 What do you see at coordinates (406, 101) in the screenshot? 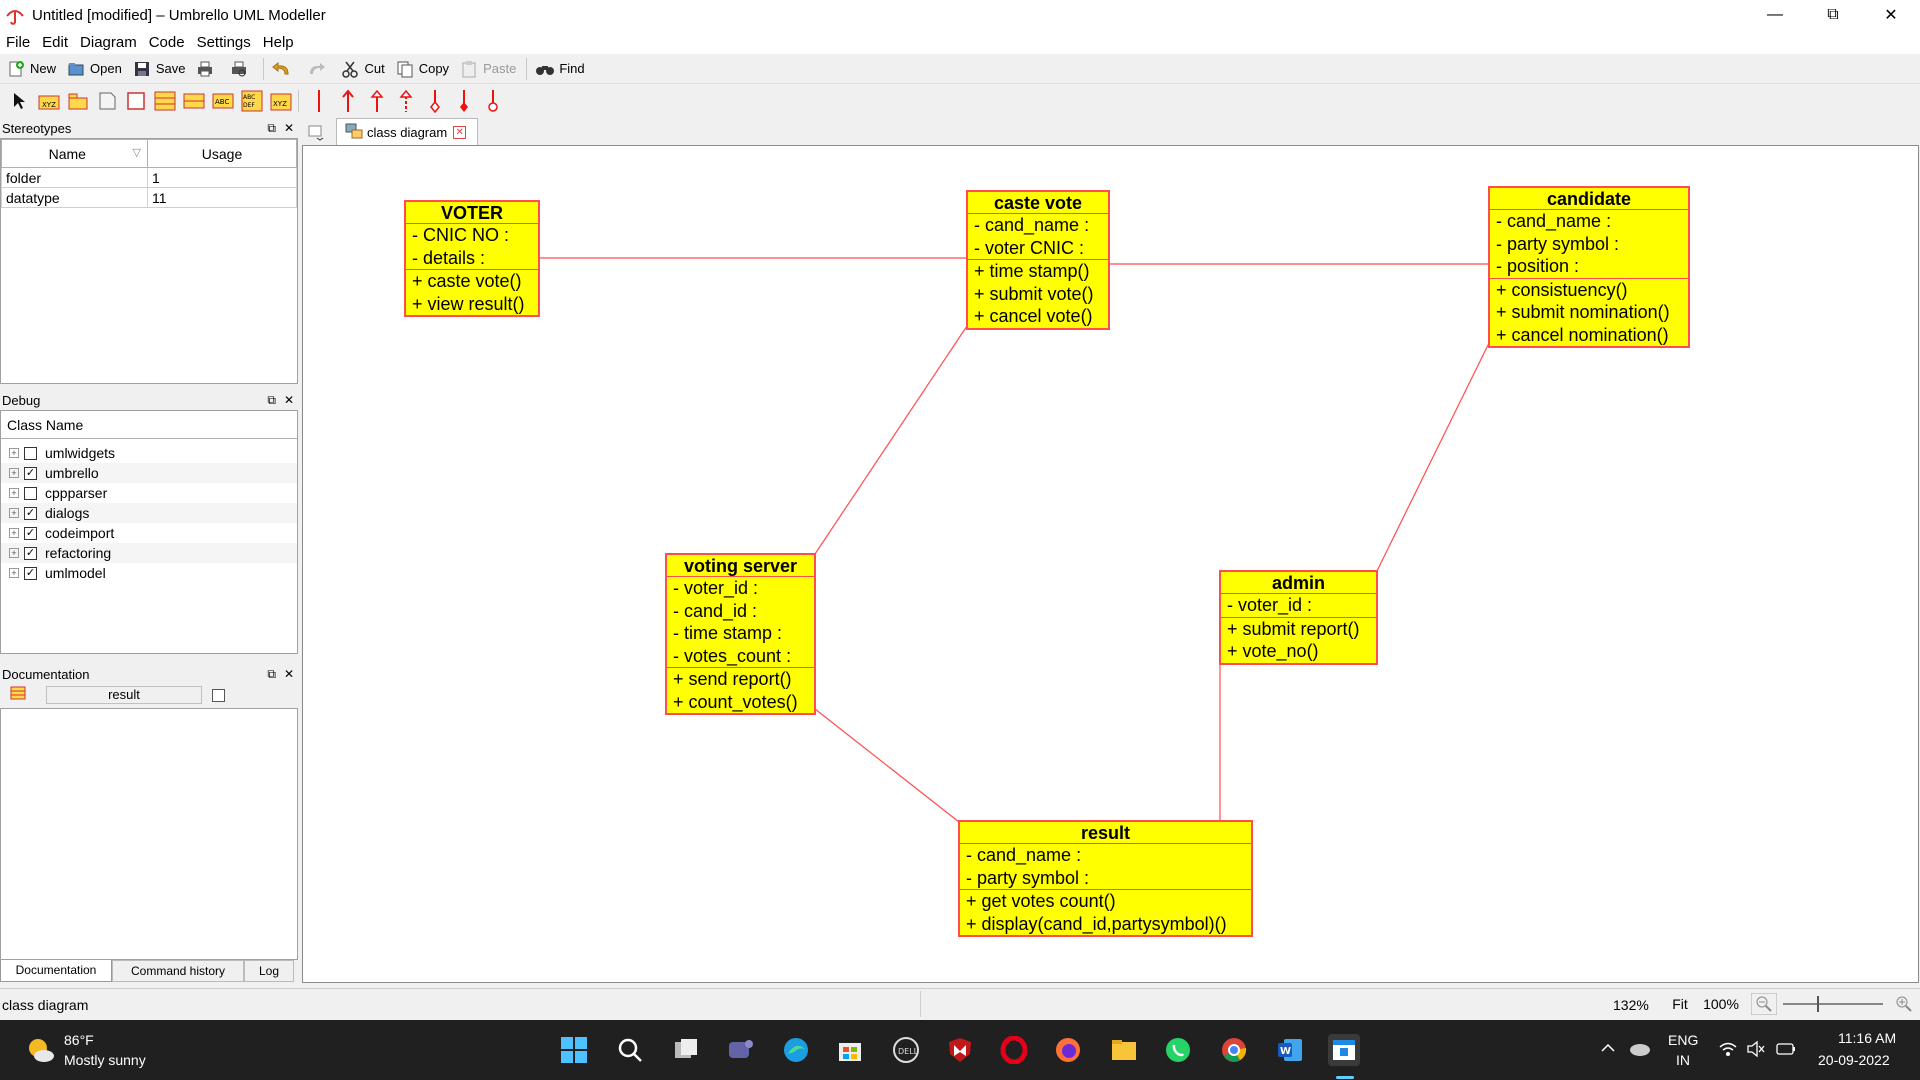
I see `realization-arrow-icon` at bounding box center [406, 101].